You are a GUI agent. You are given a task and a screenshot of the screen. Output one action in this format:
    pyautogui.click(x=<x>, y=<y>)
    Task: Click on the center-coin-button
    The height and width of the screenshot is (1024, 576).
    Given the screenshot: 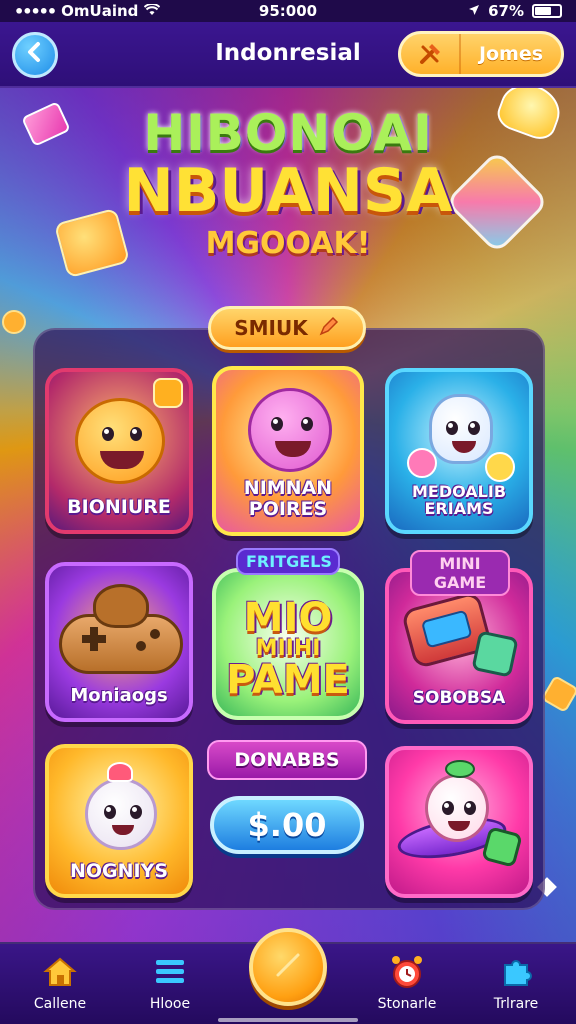 What is the action you would take?
    pyautogui.click(x=288, y=967)
    